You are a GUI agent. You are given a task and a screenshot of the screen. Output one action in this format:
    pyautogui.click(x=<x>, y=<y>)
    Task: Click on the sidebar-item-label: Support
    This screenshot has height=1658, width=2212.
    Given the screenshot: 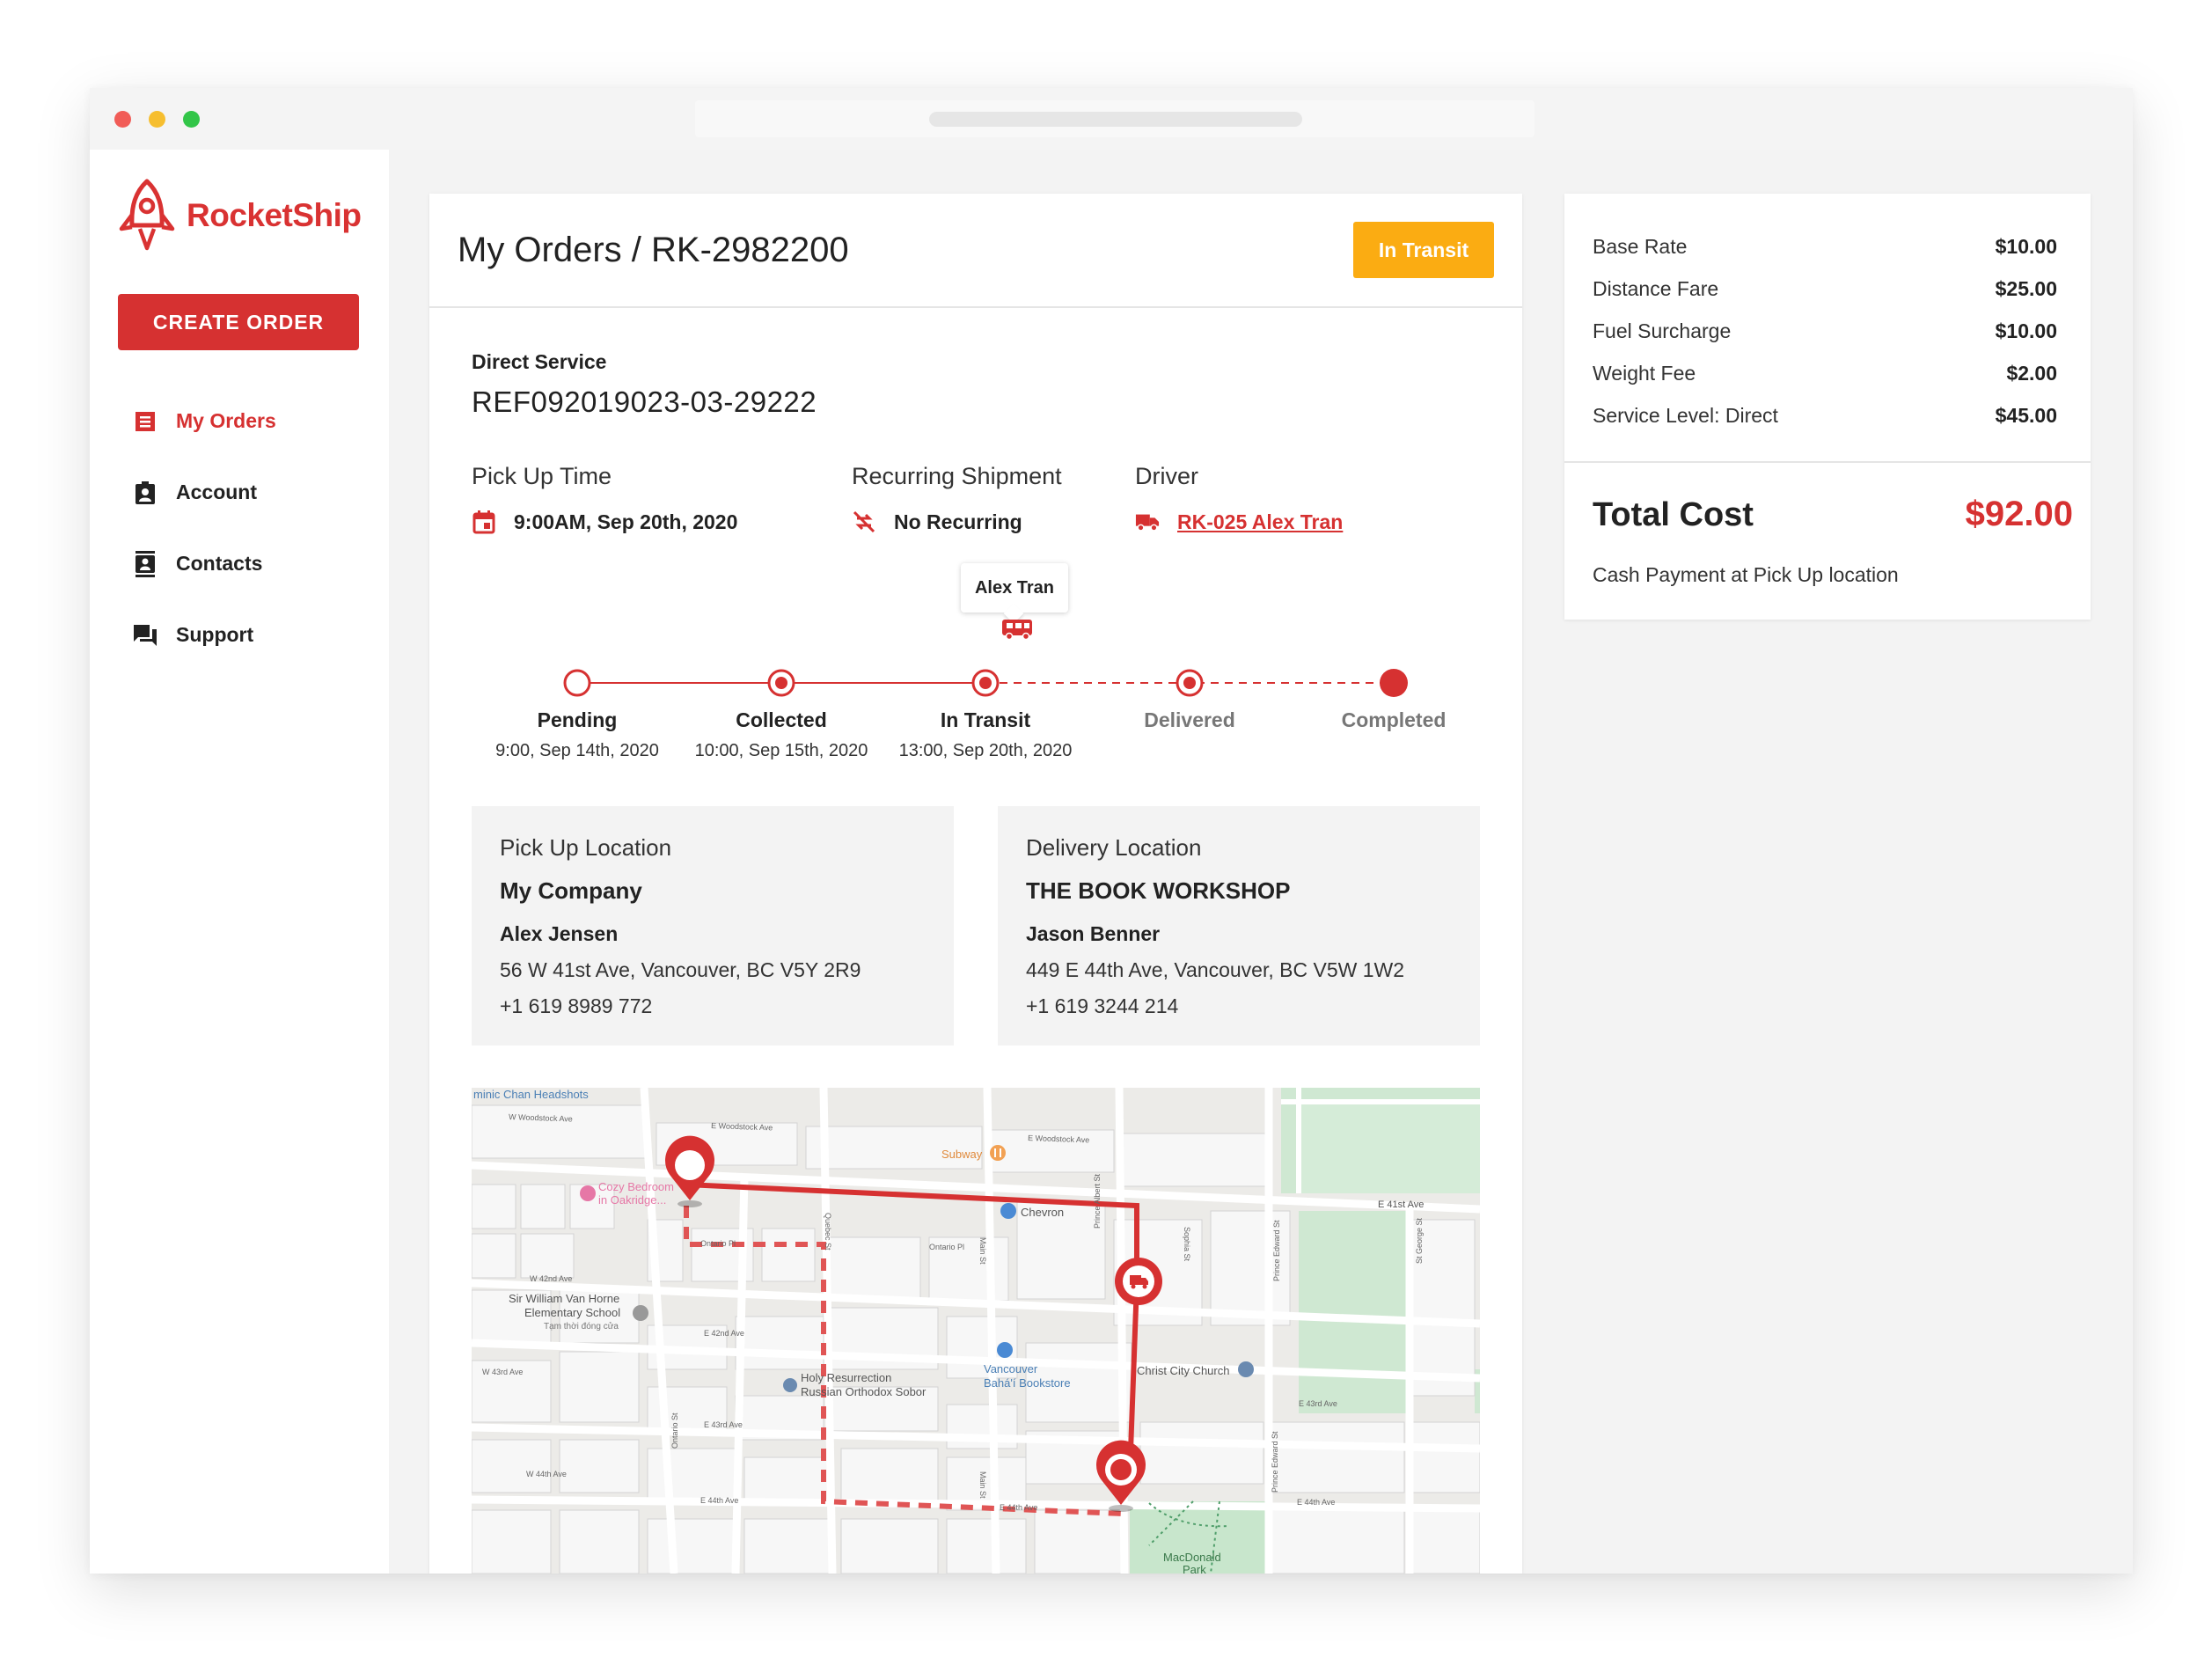 What is the action you would take?
    pyautogui.click(x=215, y=634)
    